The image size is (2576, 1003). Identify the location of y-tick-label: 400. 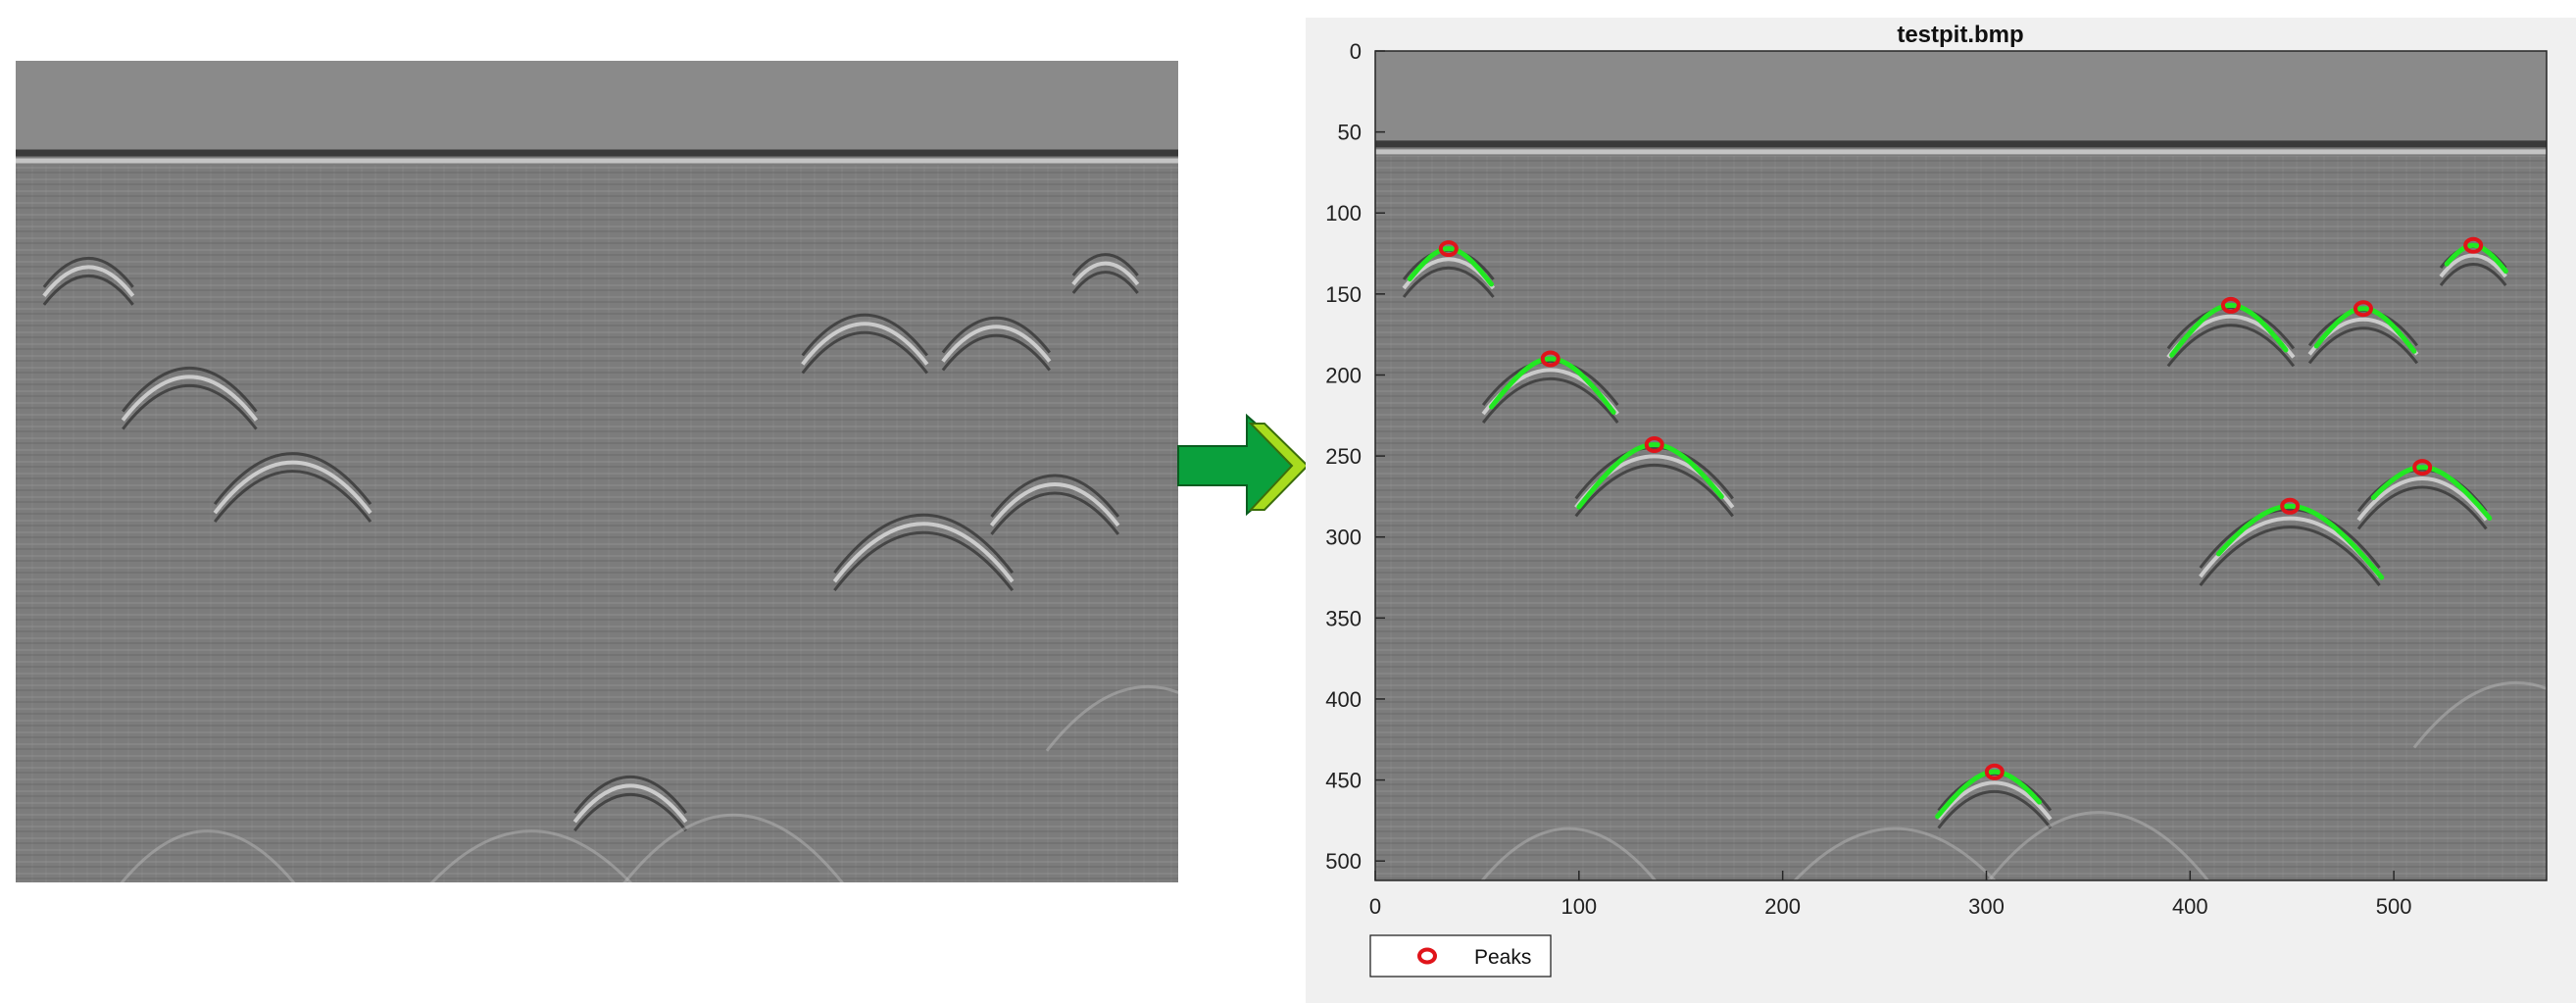
(1343, 699).